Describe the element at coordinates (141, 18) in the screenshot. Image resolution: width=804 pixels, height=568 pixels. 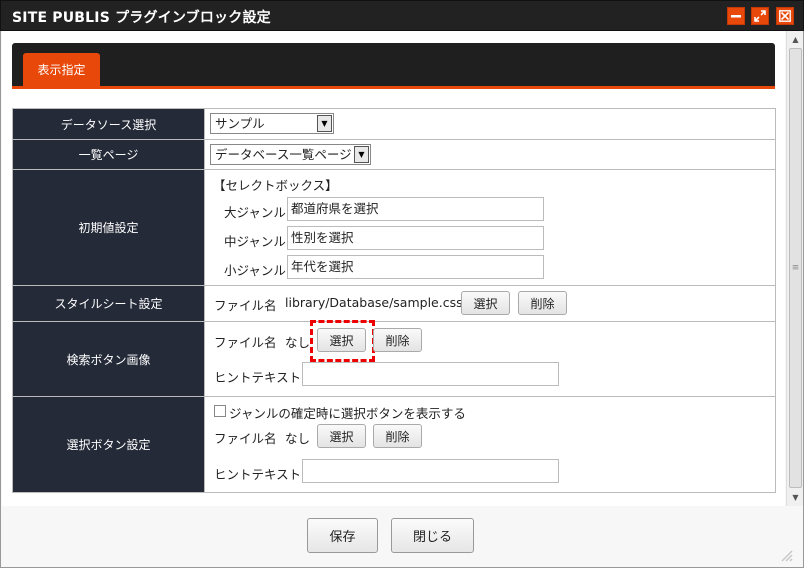
I see `window-title: SITE PUBLIS プラグインブロック設定` at that location.